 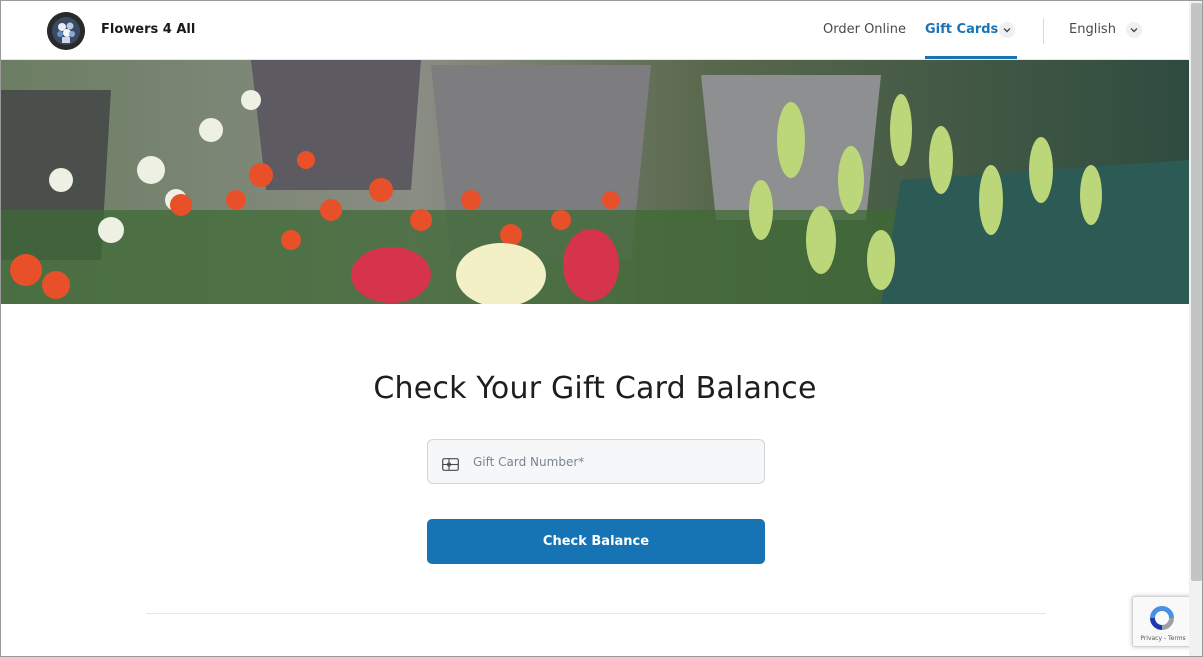 What do you see at coordinates (596, 541) in the screenshot?
I see `check-balance-button: Check Balance` at bounding box center [596, 541].